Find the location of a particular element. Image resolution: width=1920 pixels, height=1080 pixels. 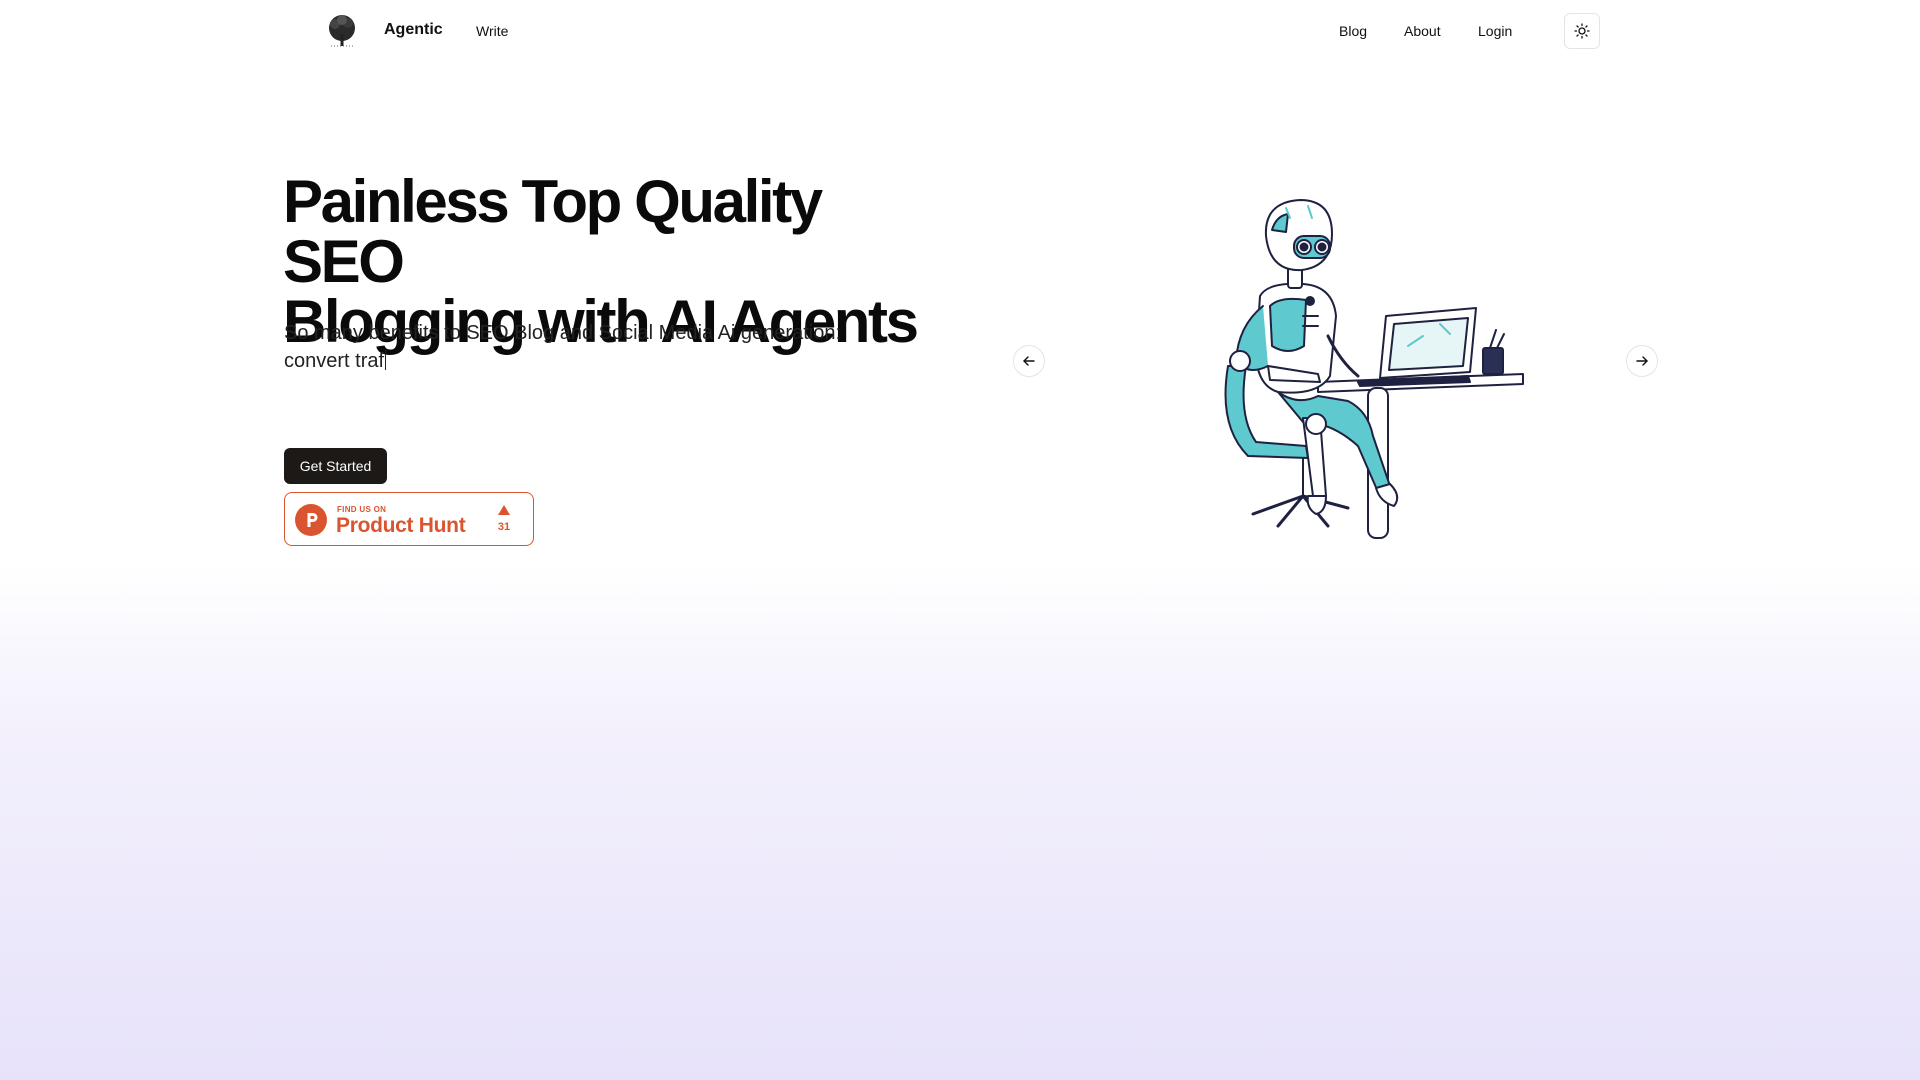

theme-toggle-button is located at coordinates (1582, 31).